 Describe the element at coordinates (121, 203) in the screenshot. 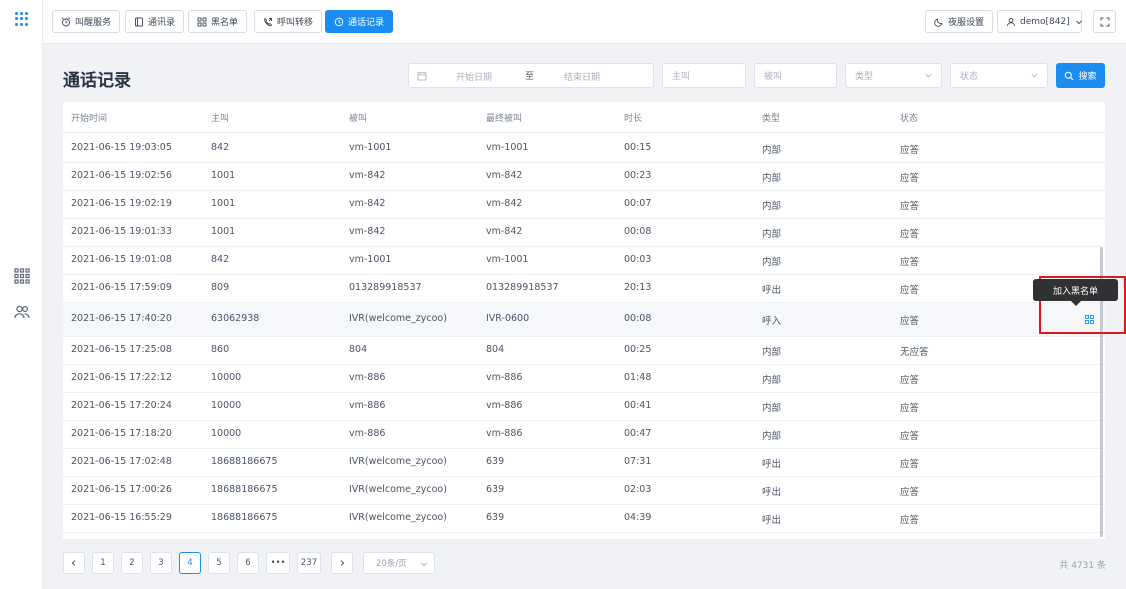

I see `cell-start-time: 2021-06-15 19:02:19` at that location.